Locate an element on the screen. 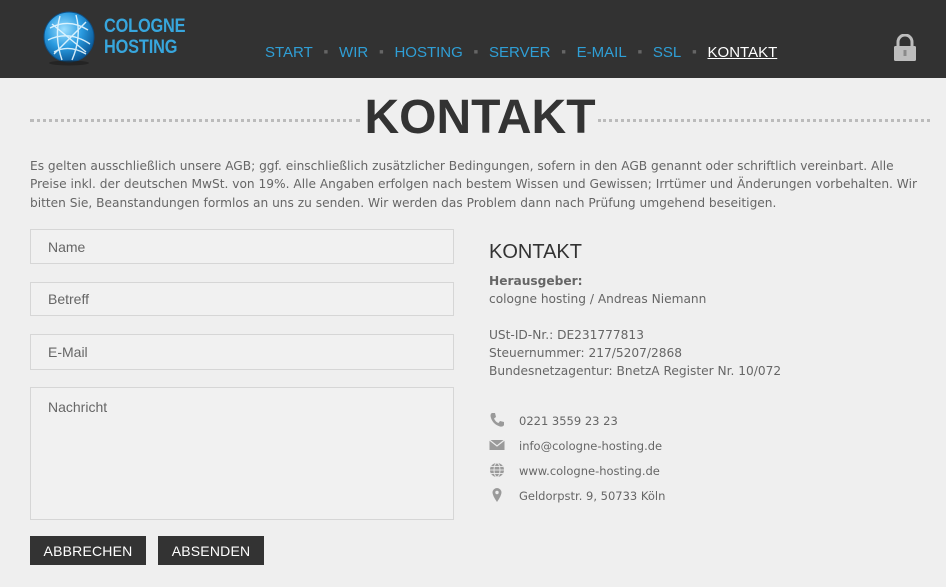 Image resolution: width=946 pixels, height=587 pixels. phone-icon is located at coordinates (497, 420).